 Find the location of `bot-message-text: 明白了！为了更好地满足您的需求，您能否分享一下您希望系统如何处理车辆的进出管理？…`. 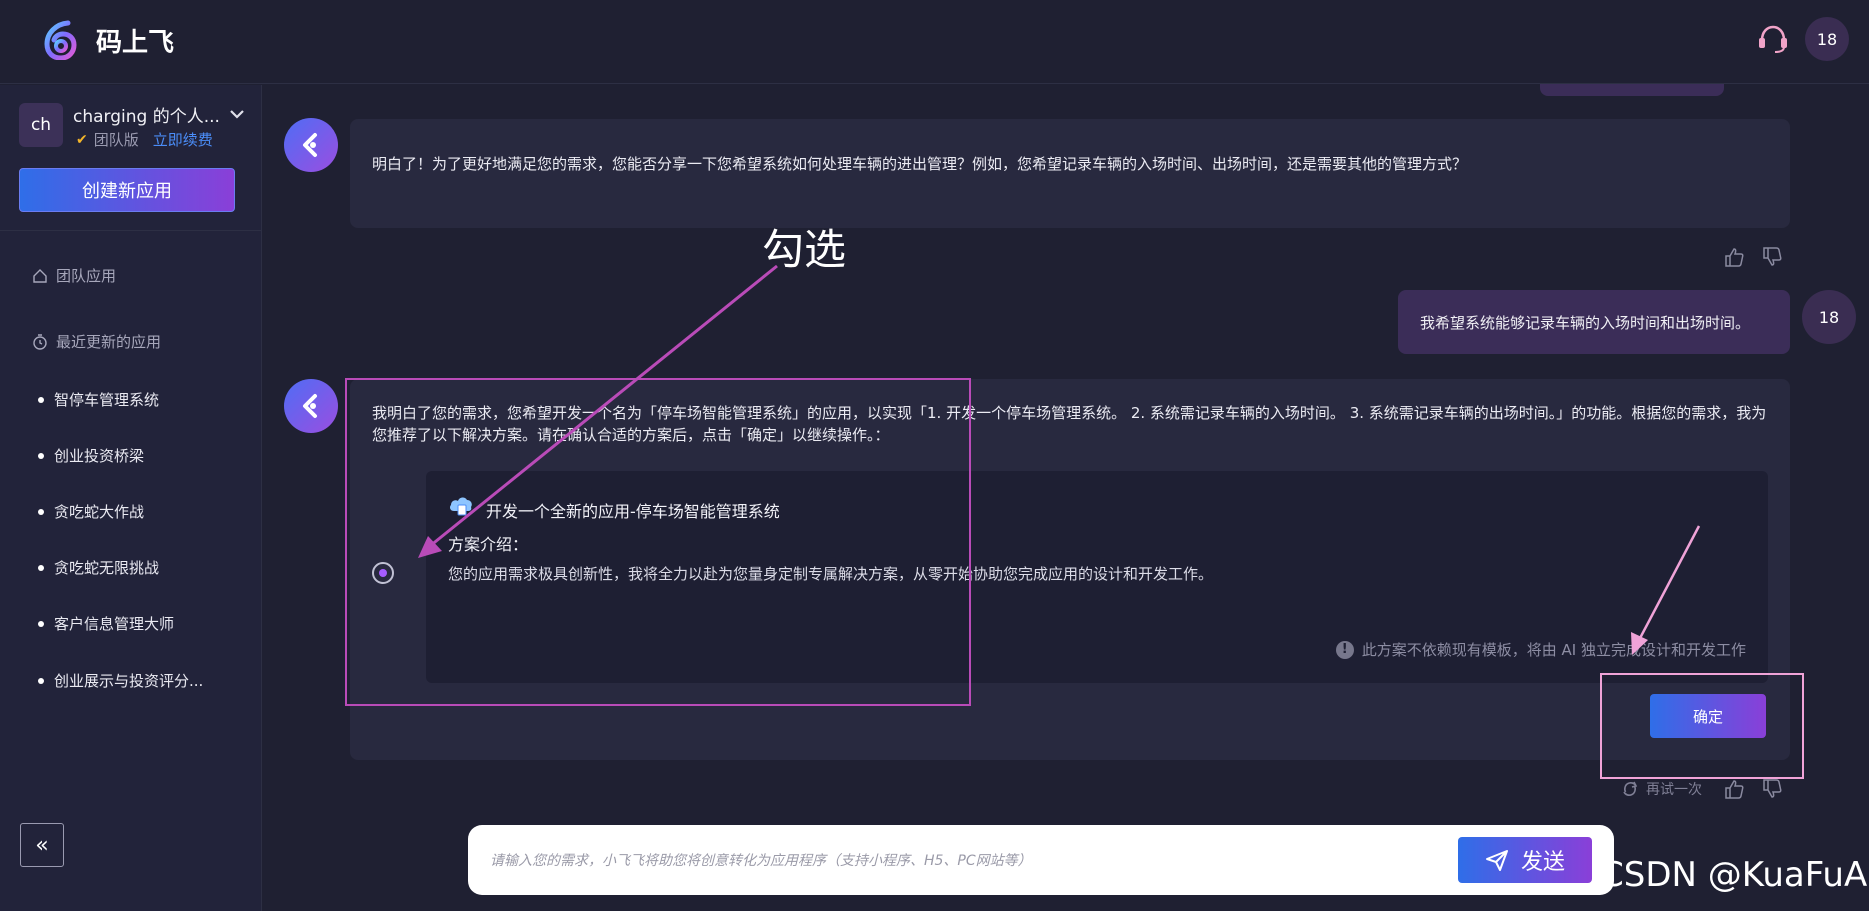

bot-message-text: 明白了！为了更好地满足您的需求，您能否分享一下您希望系统如何处理车辆的进出管理？… is located at coordinates (920, 164).